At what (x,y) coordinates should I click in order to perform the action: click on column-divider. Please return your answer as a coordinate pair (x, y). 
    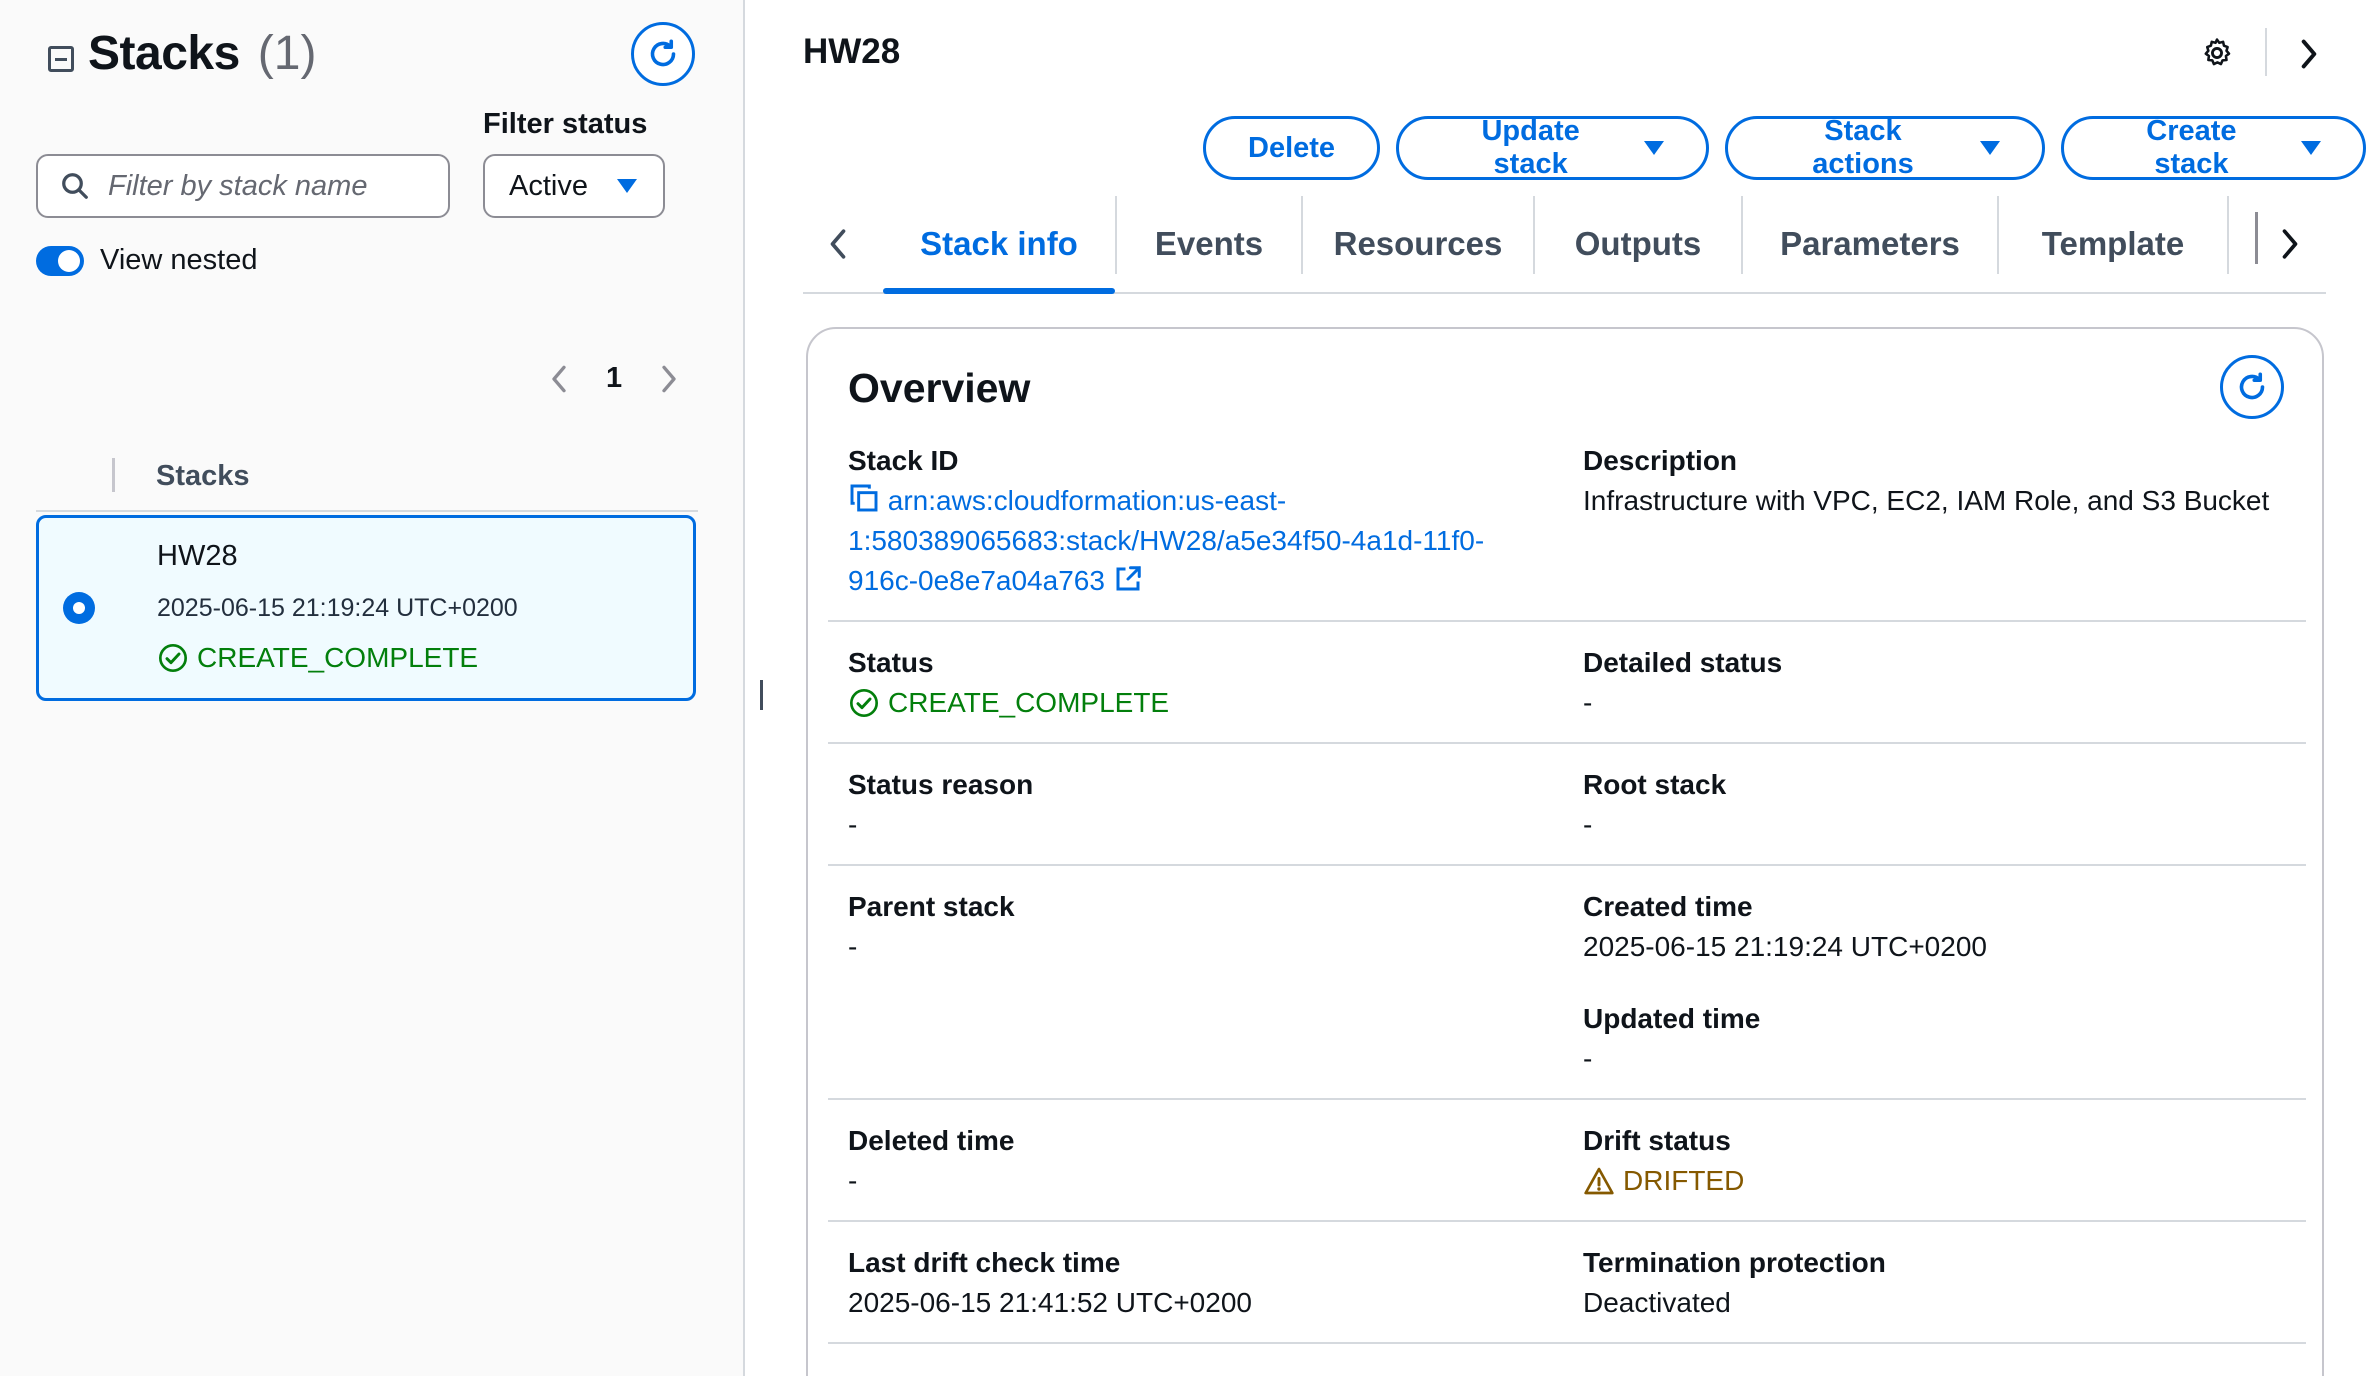
    Looking at the image, I should click on (113, 475).